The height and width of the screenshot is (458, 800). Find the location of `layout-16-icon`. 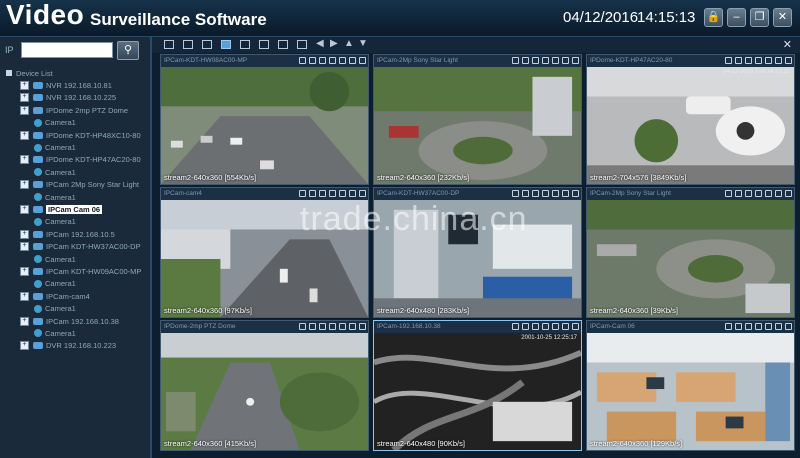

layout-16-icon is located at coordinates (264, 44).